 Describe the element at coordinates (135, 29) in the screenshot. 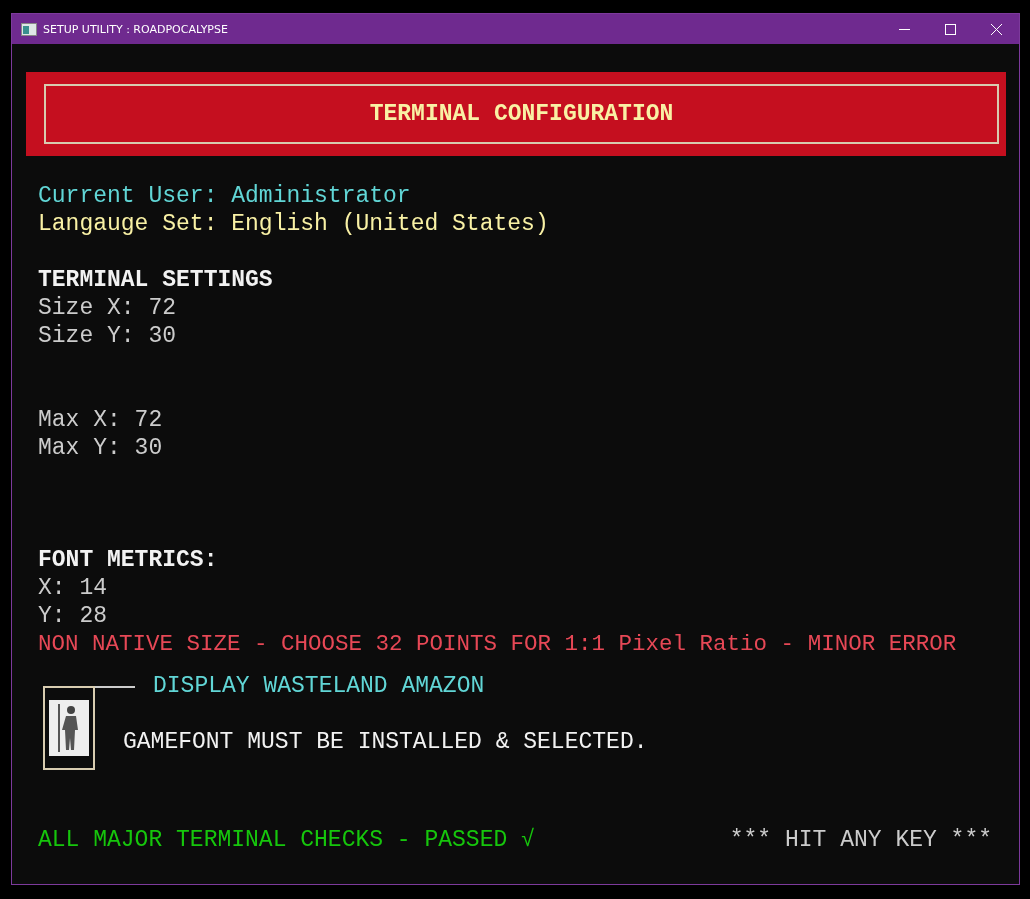

I see `window-title: SETUP UTILITY : ROADPOCALYPSE` at that location.